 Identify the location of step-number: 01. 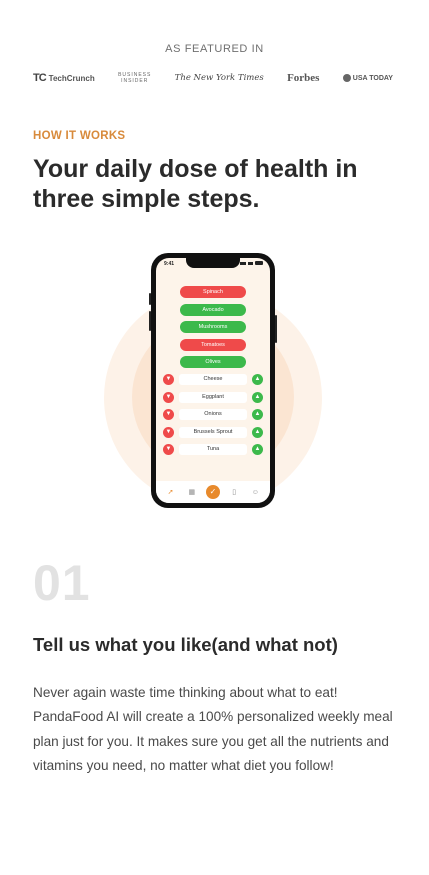
(62, 583).